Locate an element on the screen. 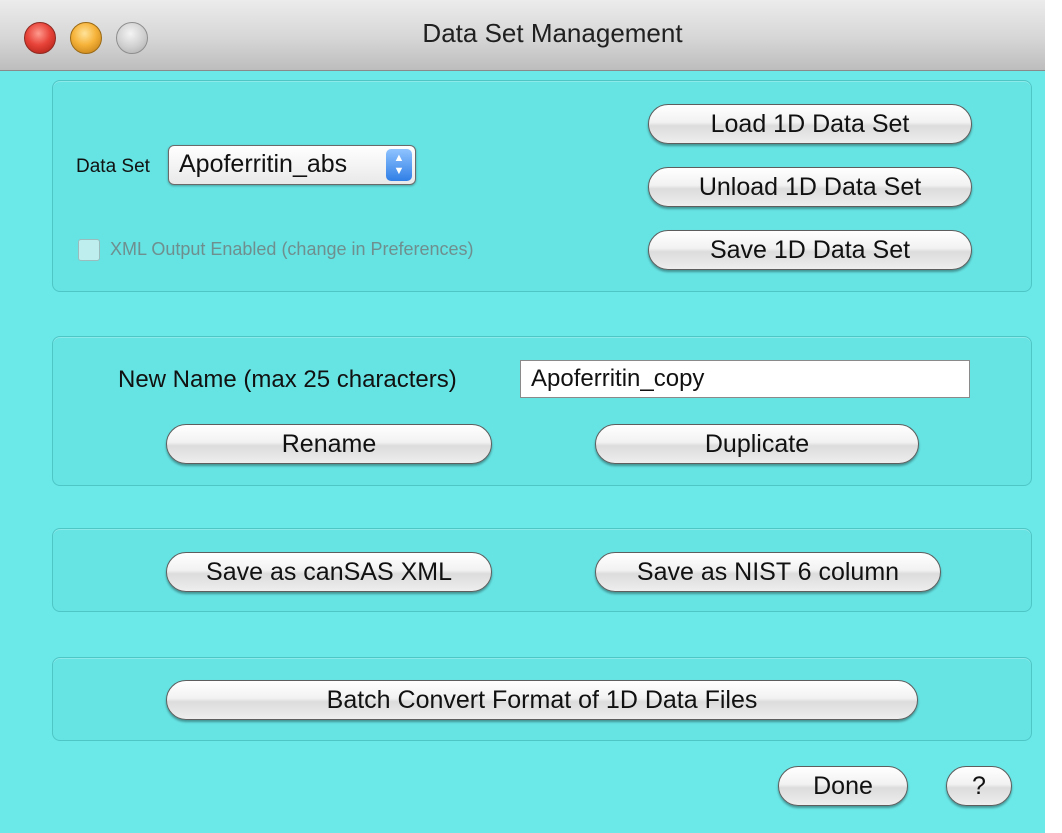 Image resolution: width=1062 pixels, height=833 pixels. new-name-input: Apoferritin_copy is located at coordinates (745, 379).